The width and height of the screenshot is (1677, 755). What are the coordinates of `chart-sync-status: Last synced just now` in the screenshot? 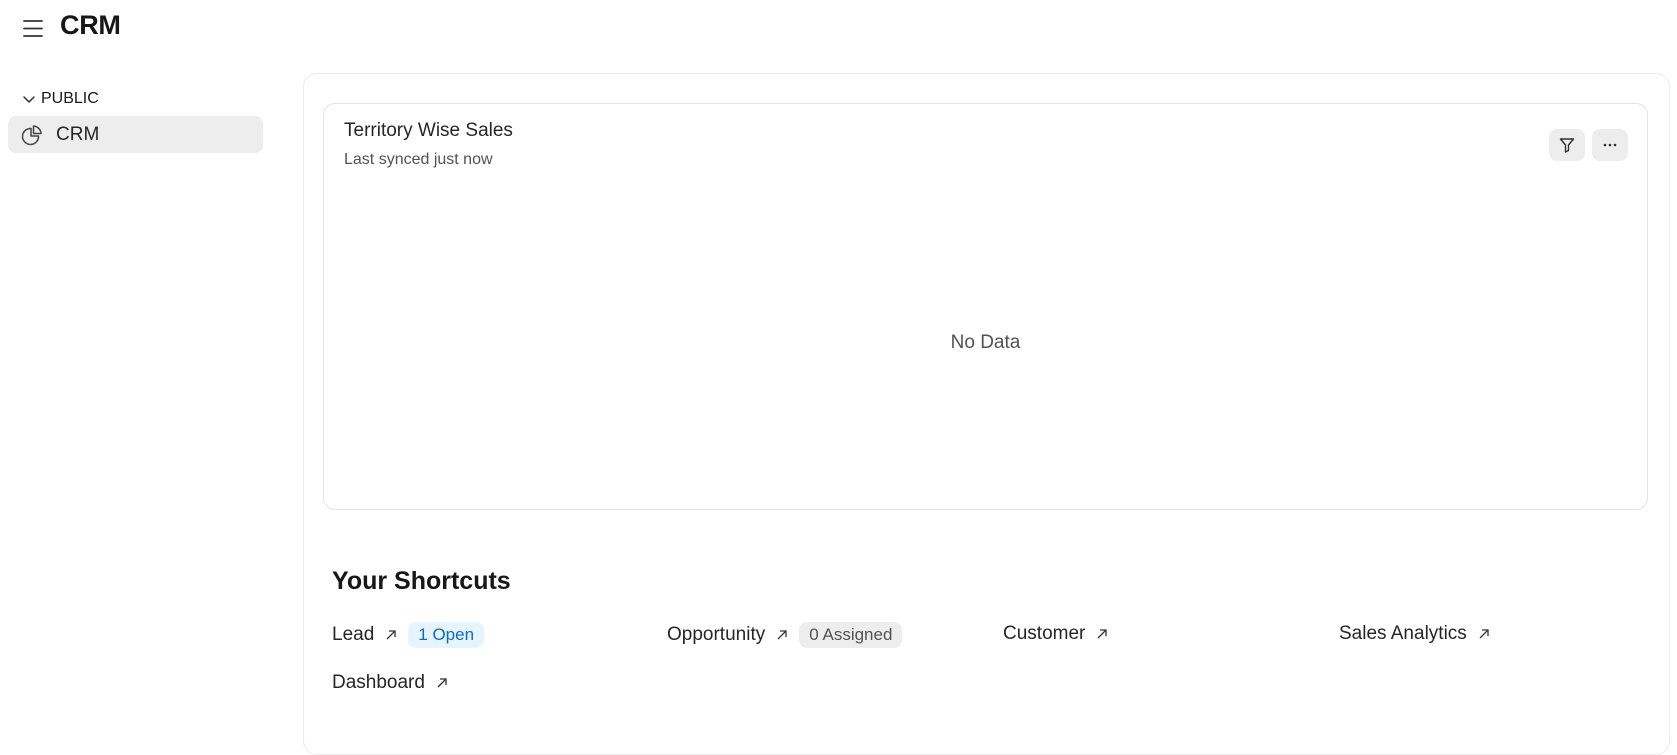 It's located at (418, 159).